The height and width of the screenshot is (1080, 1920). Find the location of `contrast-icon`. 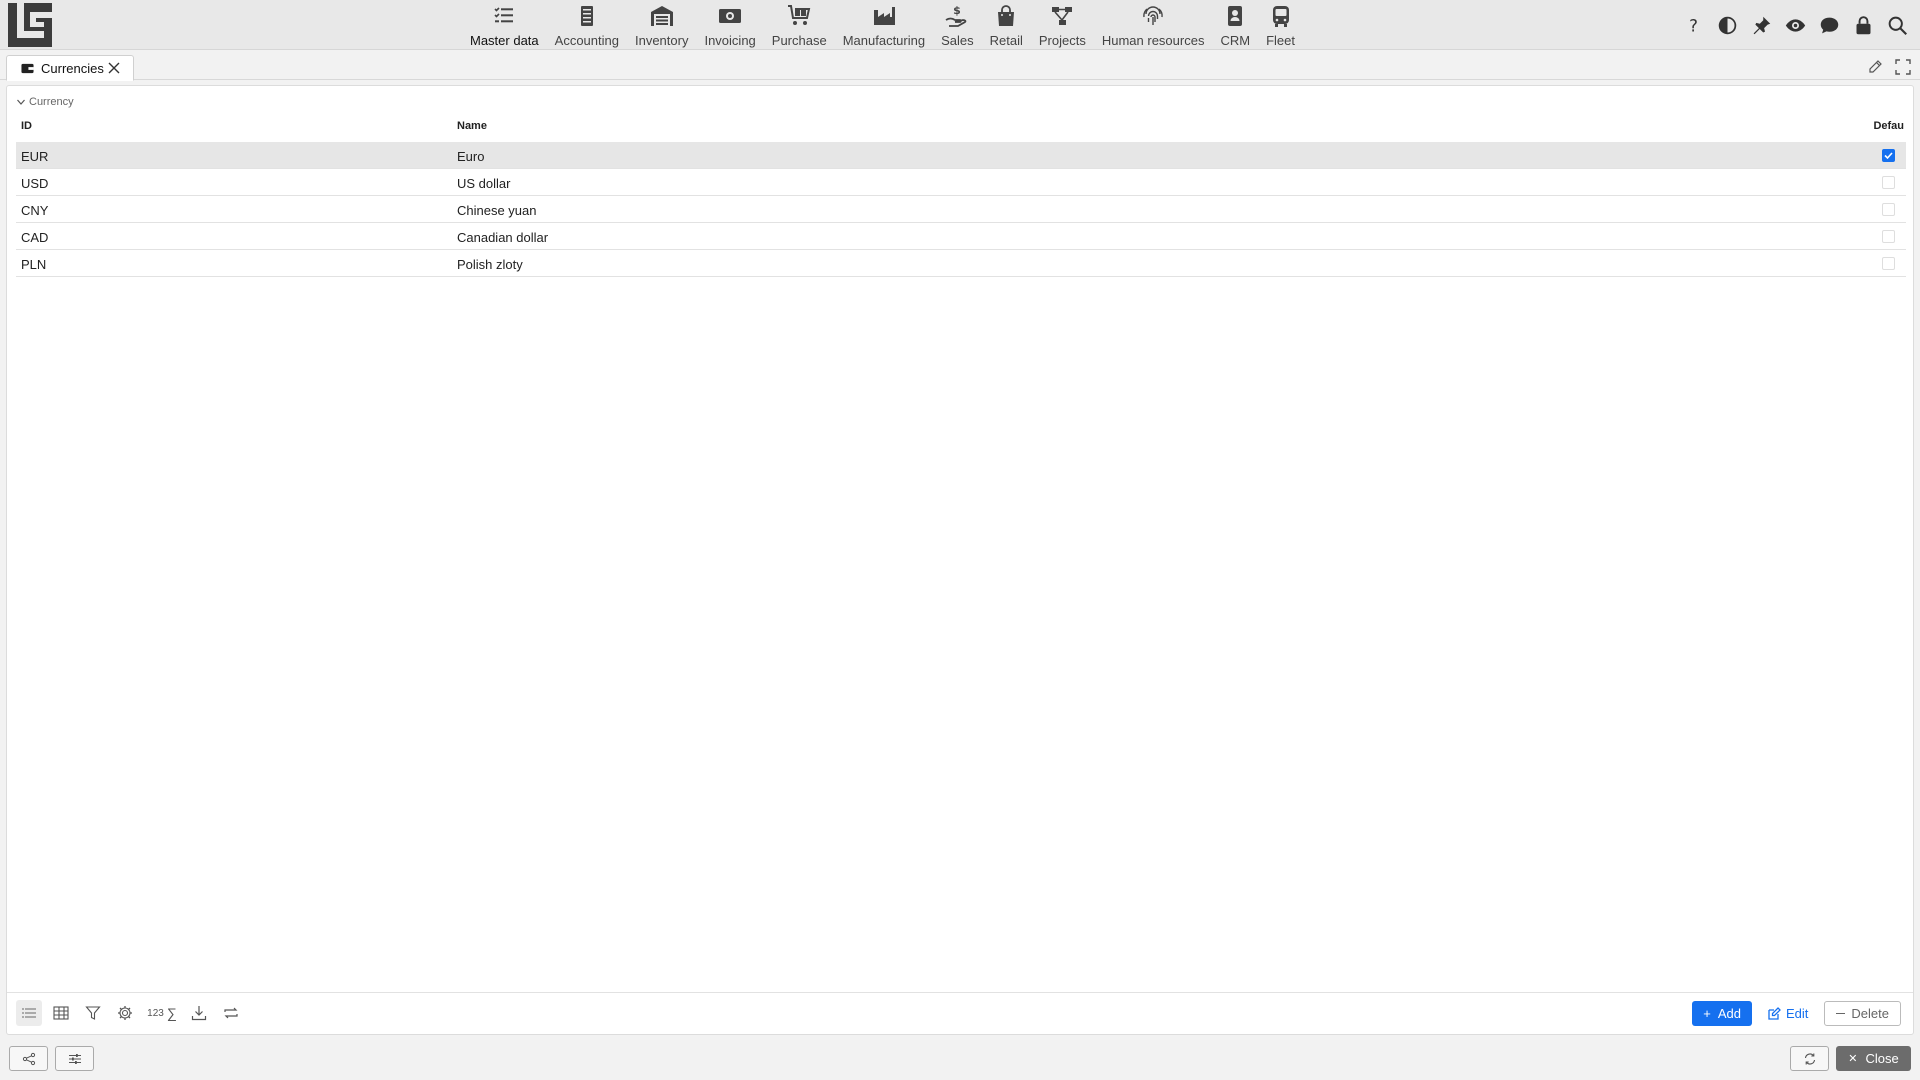

contrast-icon is located at coordinates (1727, 25).